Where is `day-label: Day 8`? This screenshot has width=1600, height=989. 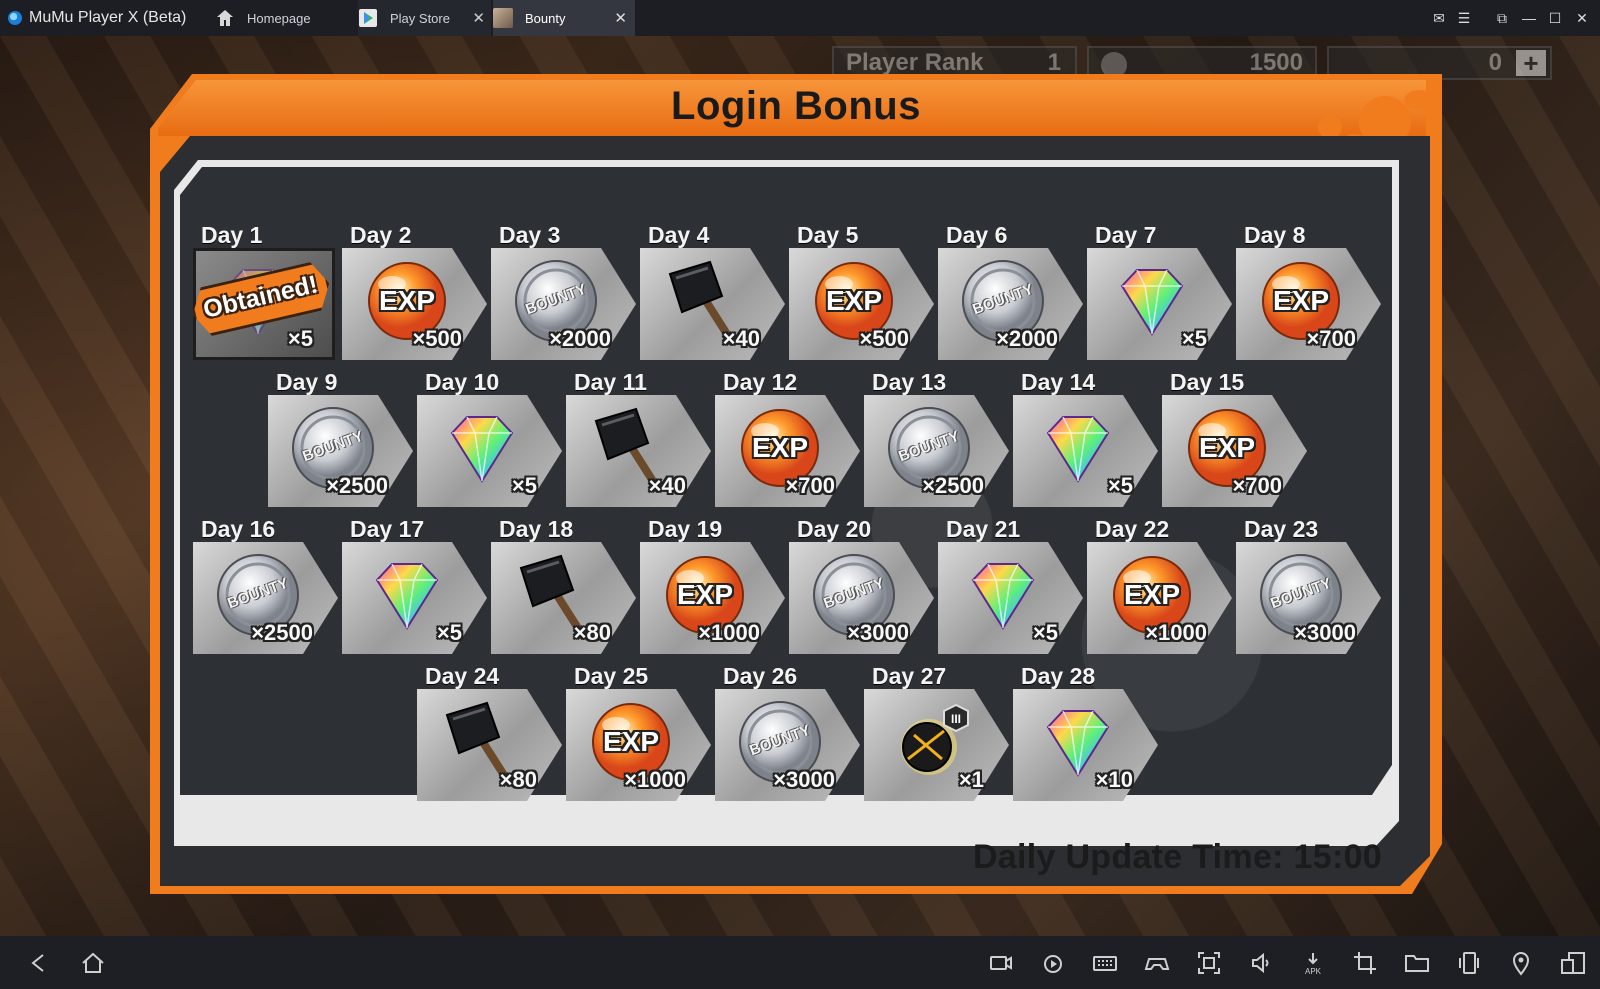 day-label: Day 8 is located at coordinates (1275, 235).